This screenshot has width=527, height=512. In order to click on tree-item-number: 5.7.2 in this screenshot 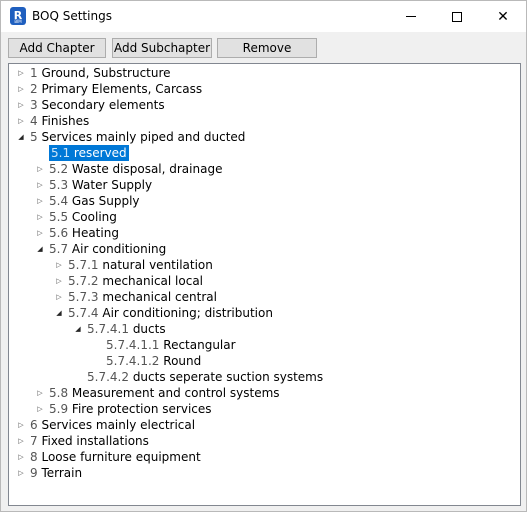, I will do `click(83, 281)`.